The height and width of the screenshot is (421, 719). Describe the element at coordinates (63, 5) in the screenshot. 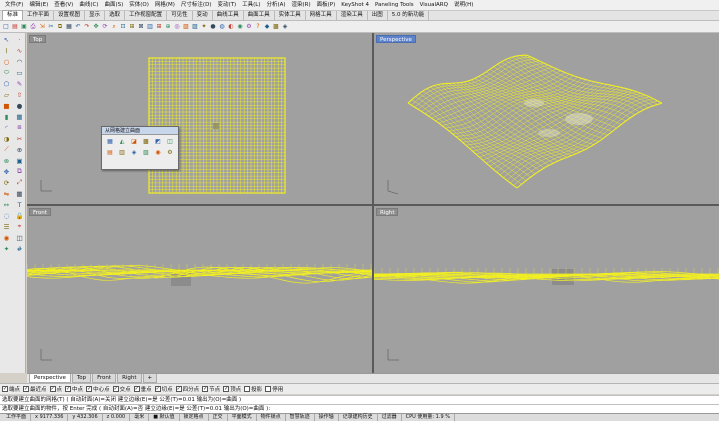

I see `menu-item: 查看(V)` at that location.